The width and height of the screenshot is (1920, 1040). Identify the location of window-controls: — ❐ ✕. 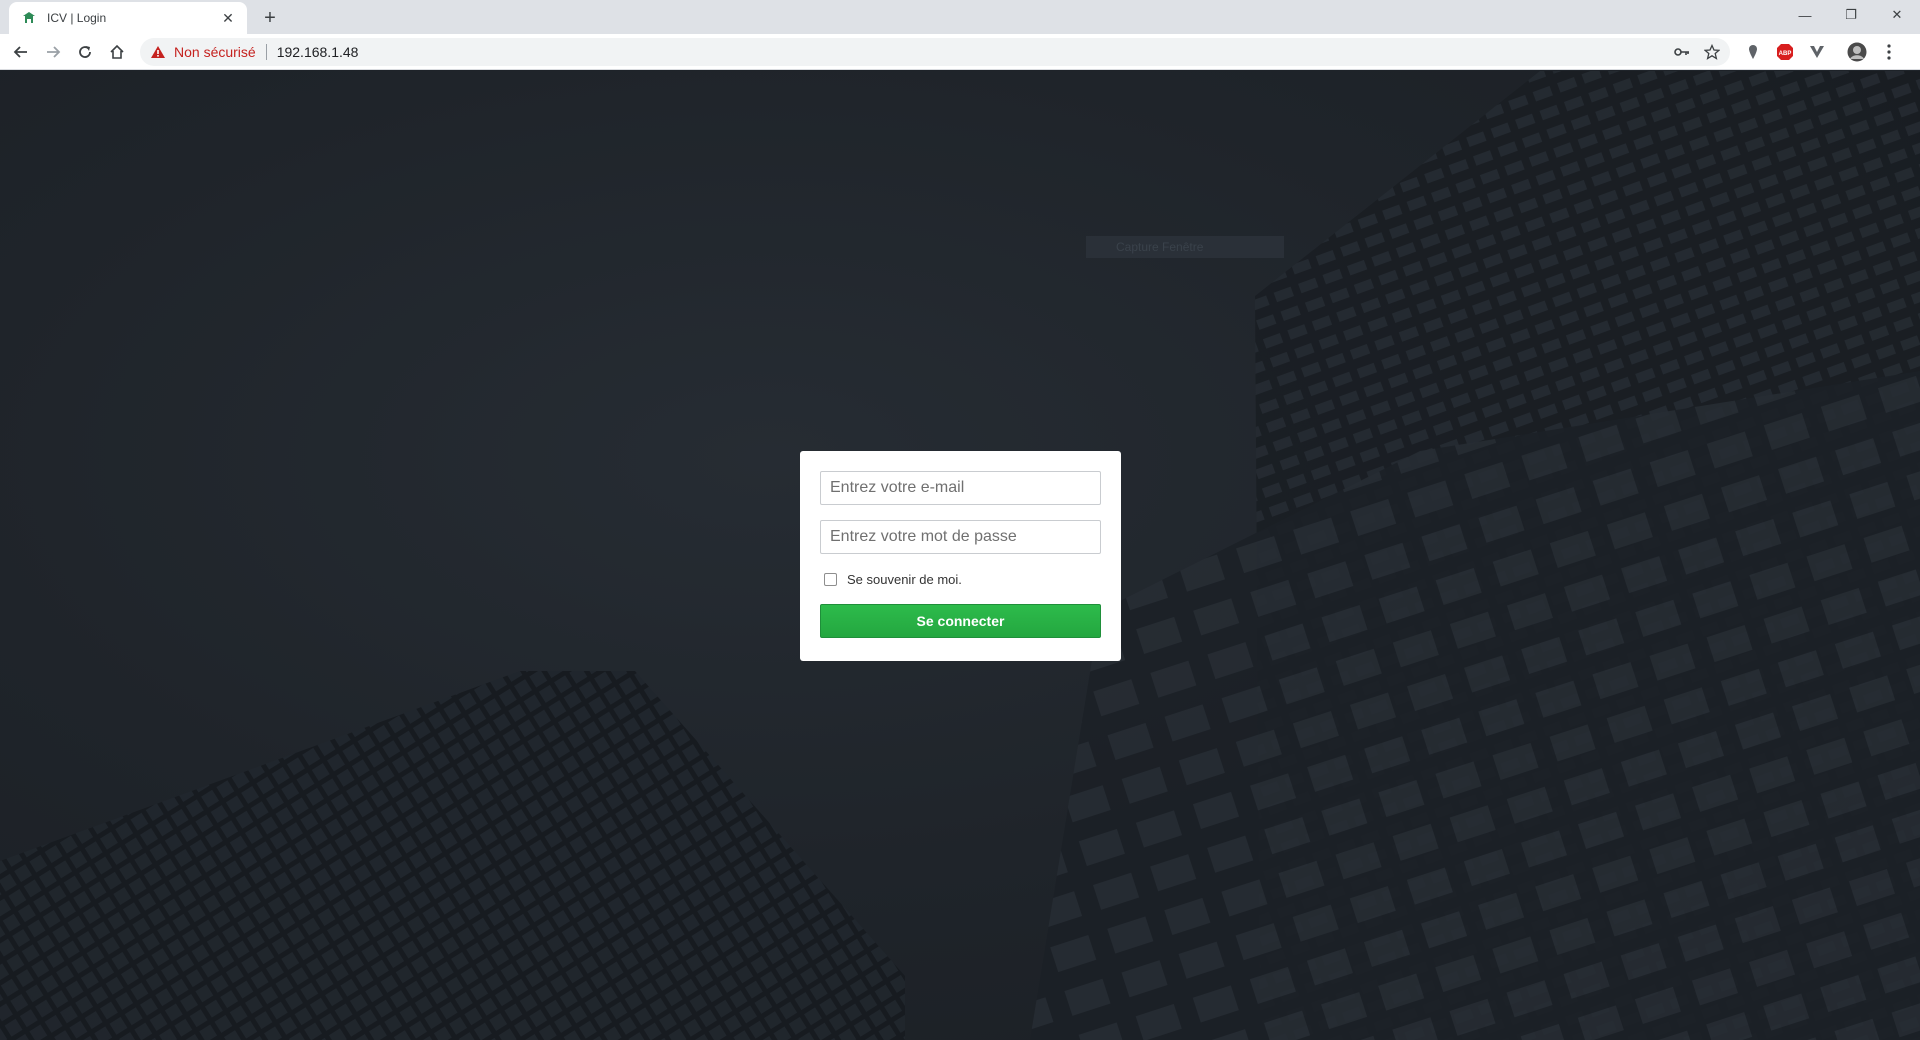
(1851, 15).